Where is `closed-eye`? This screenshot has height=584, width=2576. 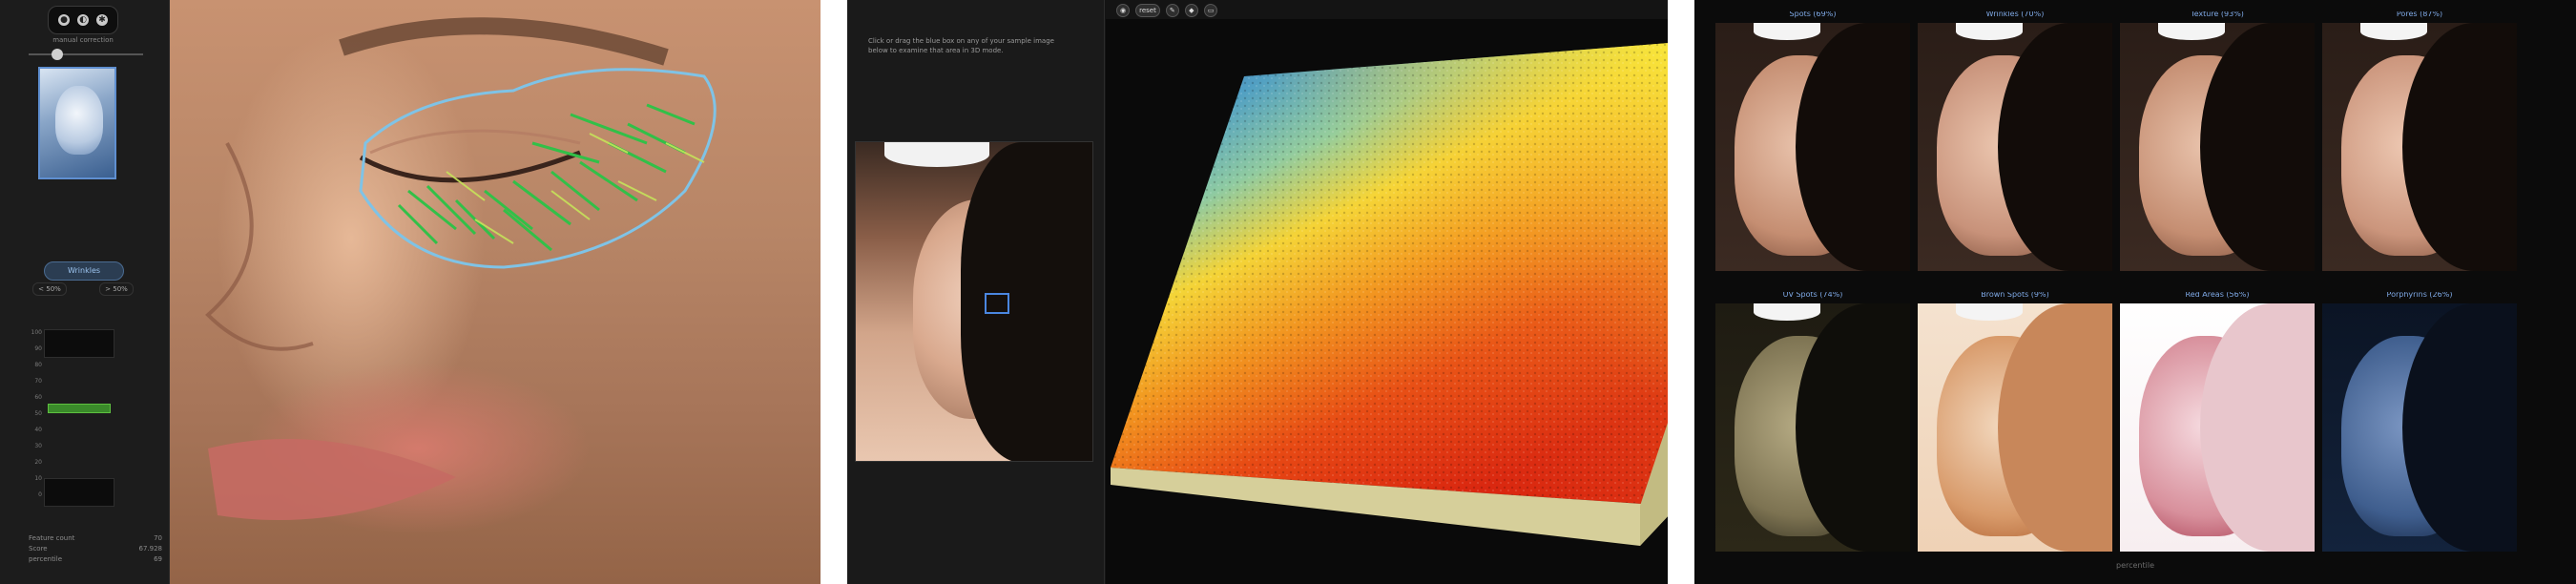 closed-eye is located at coordinates (470, 166).